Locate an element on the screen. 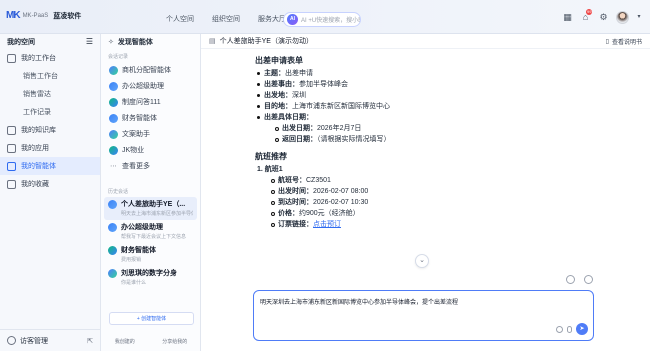 The width and height of the screenshot is (650, 351). flight-key: 出发时间： is located at coordinates (295, 191).